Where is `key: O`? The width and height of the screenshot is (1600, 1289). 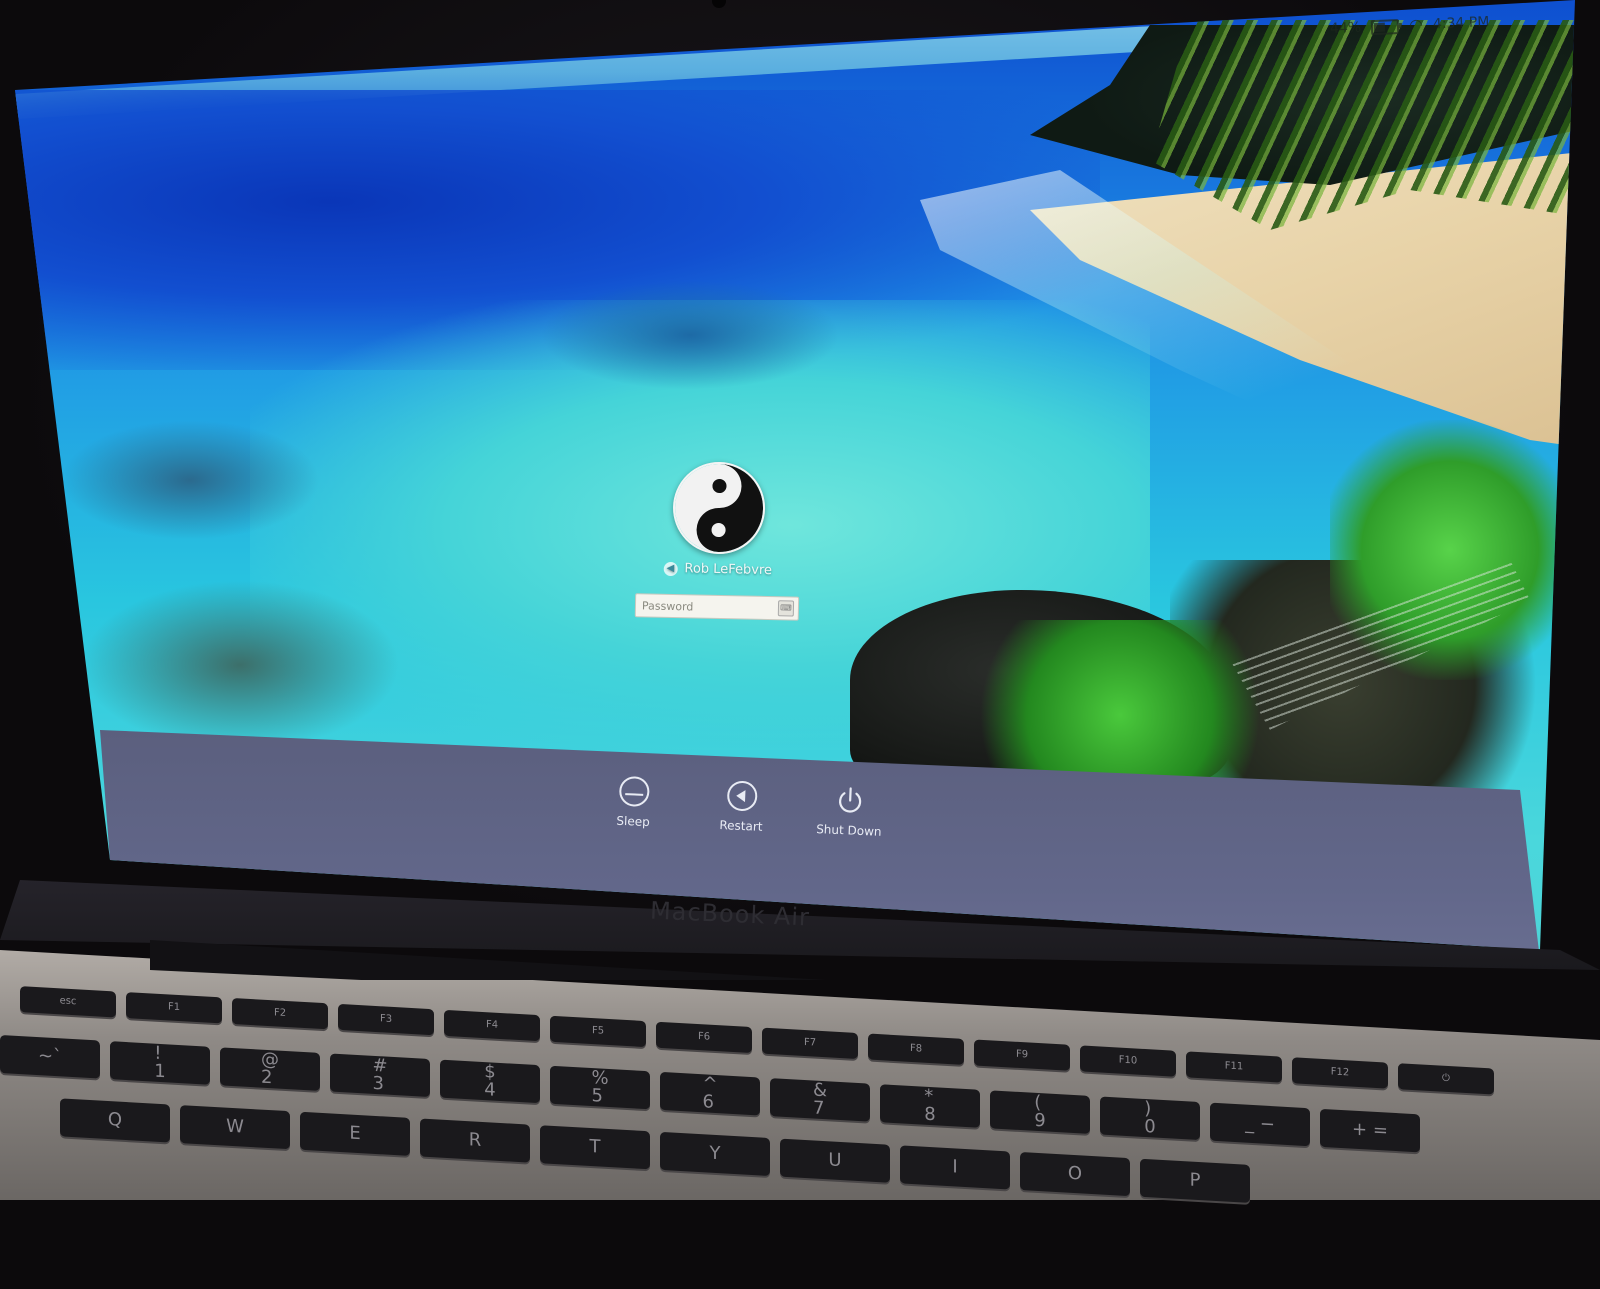 key: O is located at coordinates (1075, 1174).